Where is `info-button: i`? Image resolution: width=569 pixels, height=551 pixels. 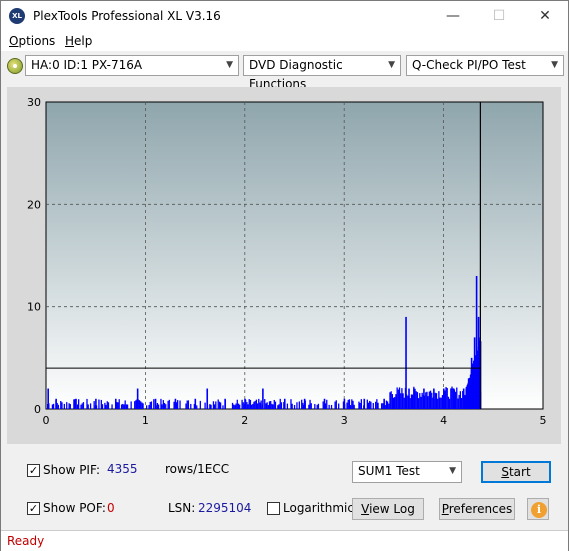
info-button: i is located at coordinates (538, 509).